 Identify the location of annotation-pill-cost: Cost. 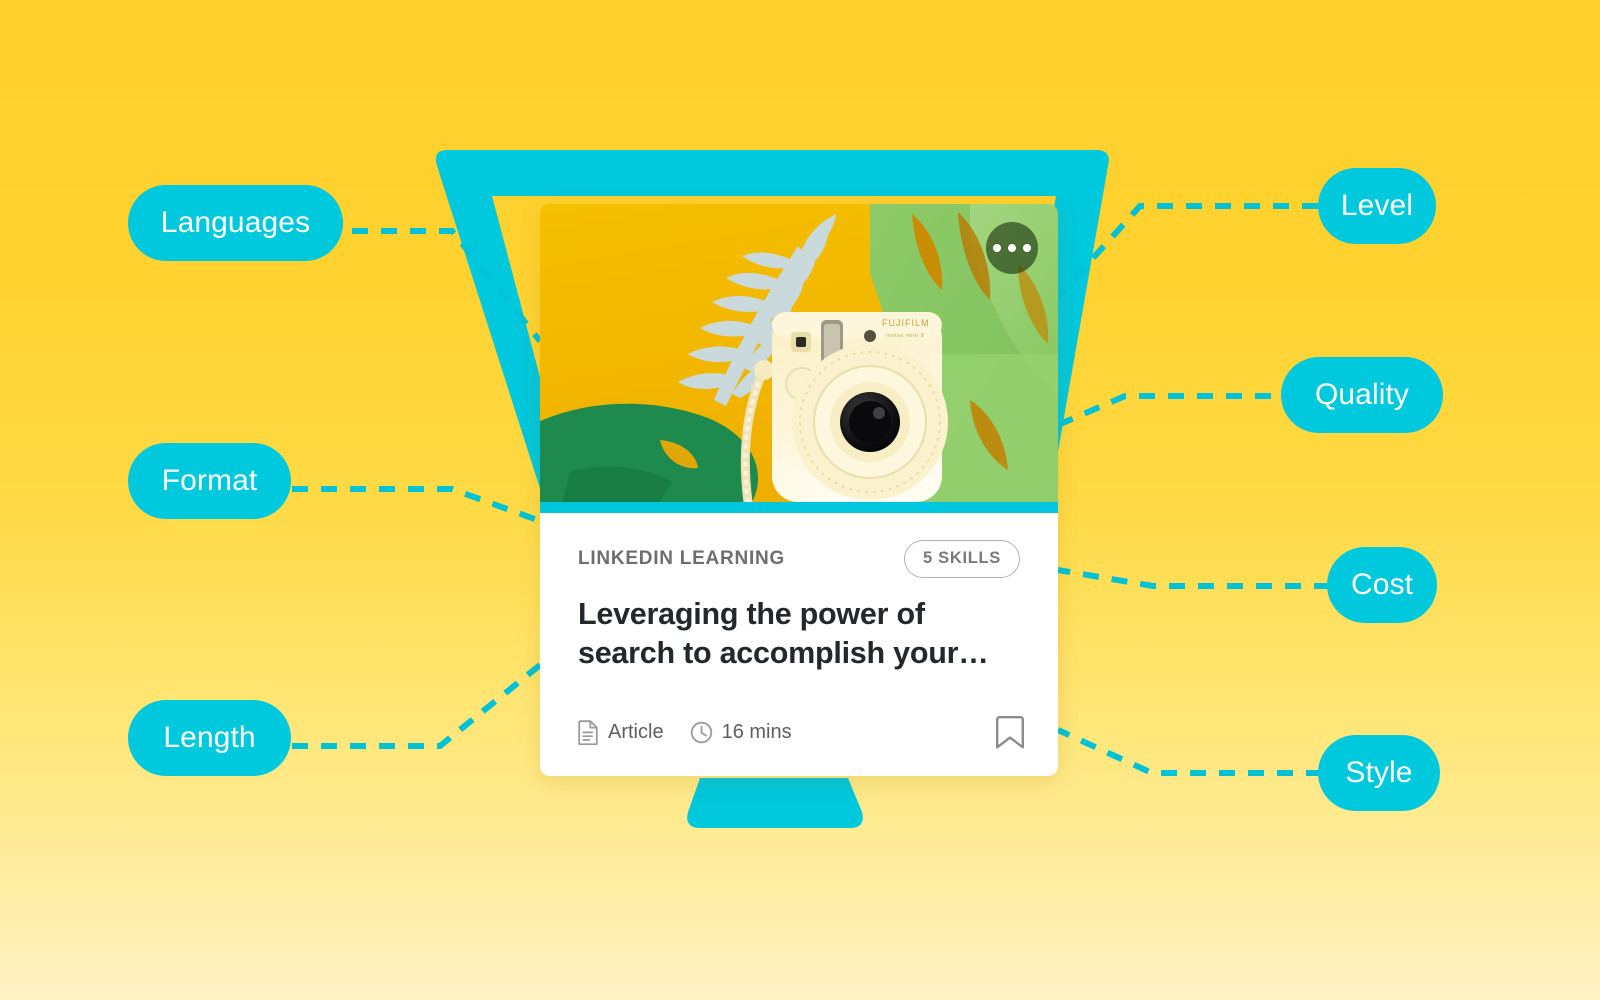
(1382, 585).